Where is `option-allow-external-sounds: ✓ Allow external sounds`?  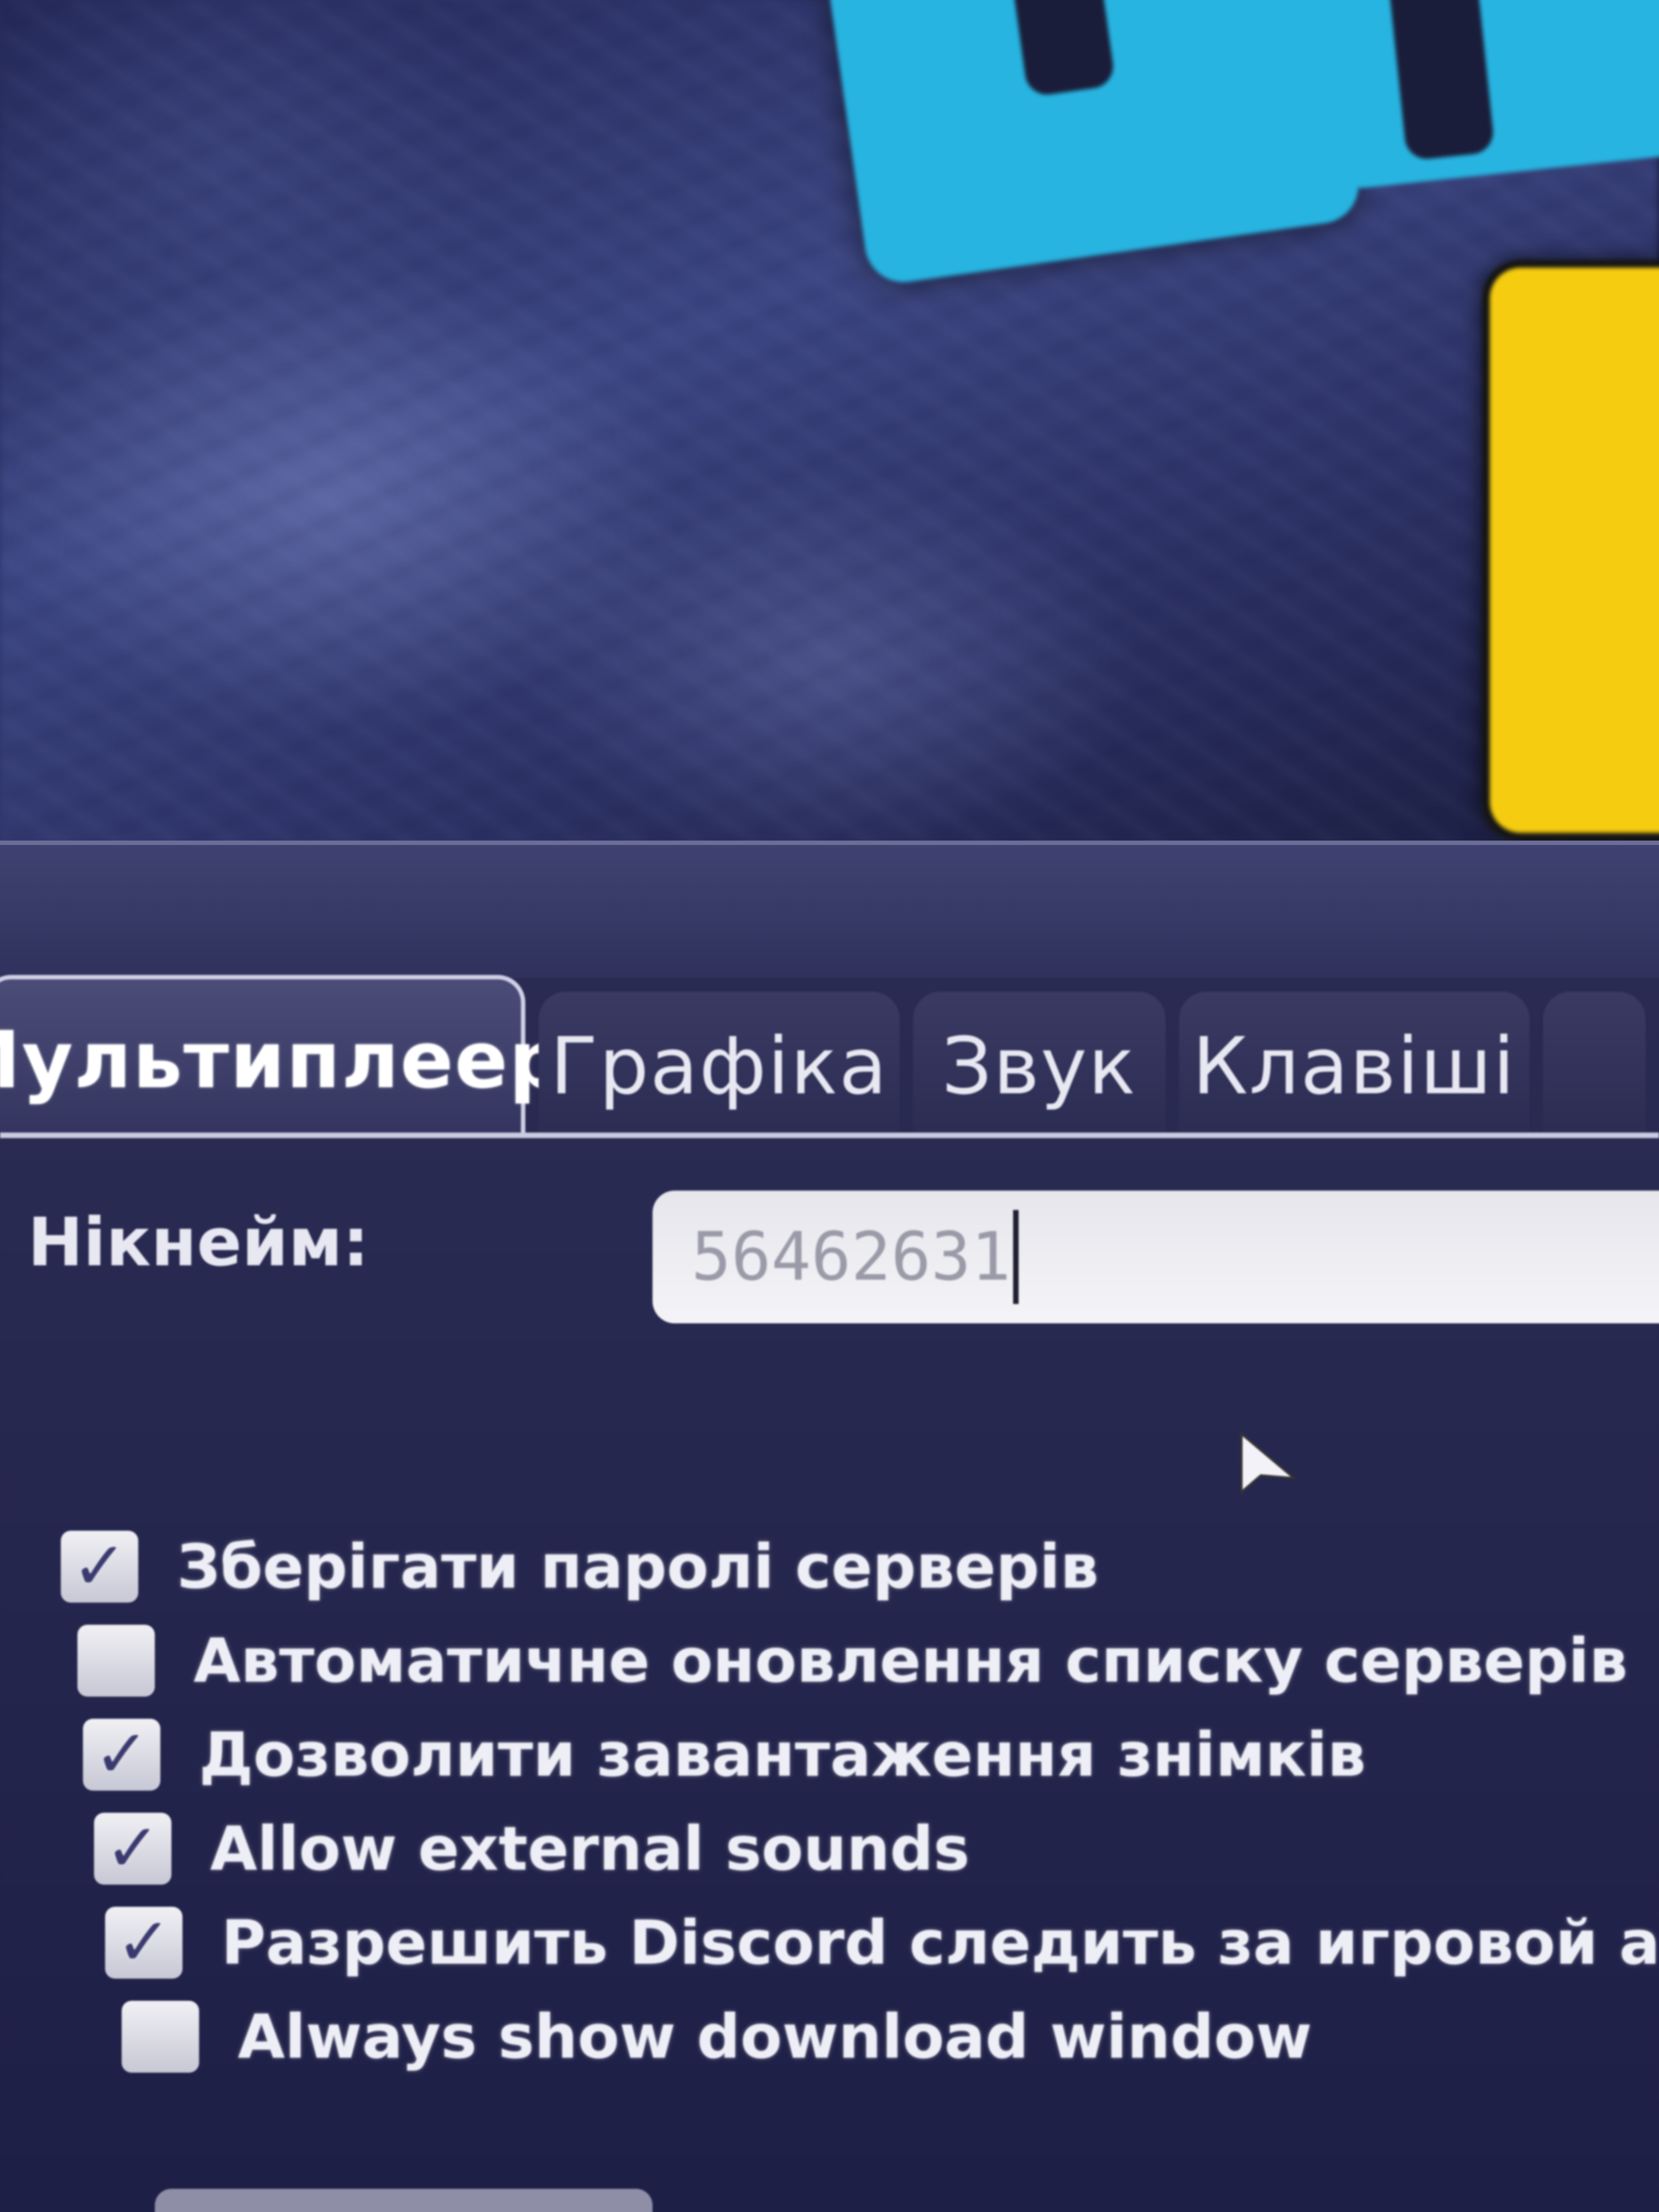
option-allow-external-sounds: ✓ Allow external sounds is located at coordinates (860, 1849).